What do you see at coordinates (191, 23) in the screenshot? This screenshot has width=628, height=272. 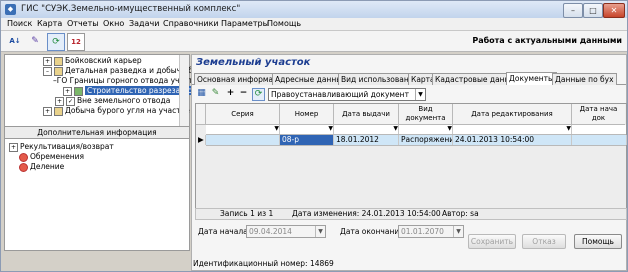 I see `menu-references: Справочники` at bounding box center [191, 23].